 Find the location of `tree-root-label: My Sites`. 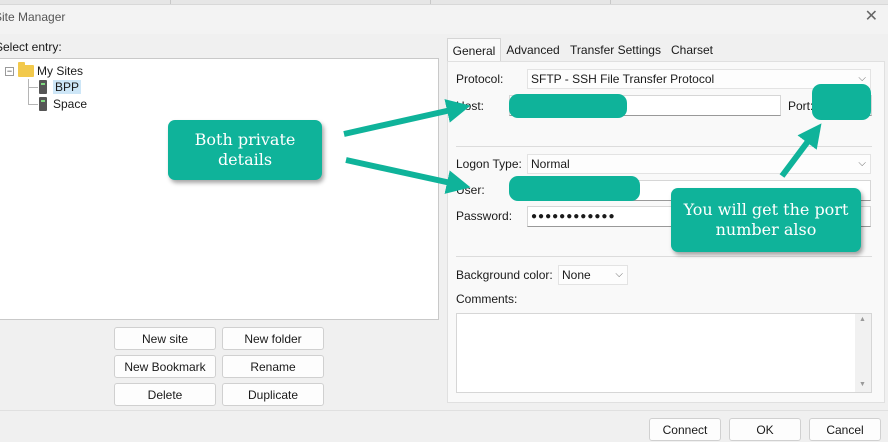

tree-root-label: My Sites is located at coordinates (60, 71).